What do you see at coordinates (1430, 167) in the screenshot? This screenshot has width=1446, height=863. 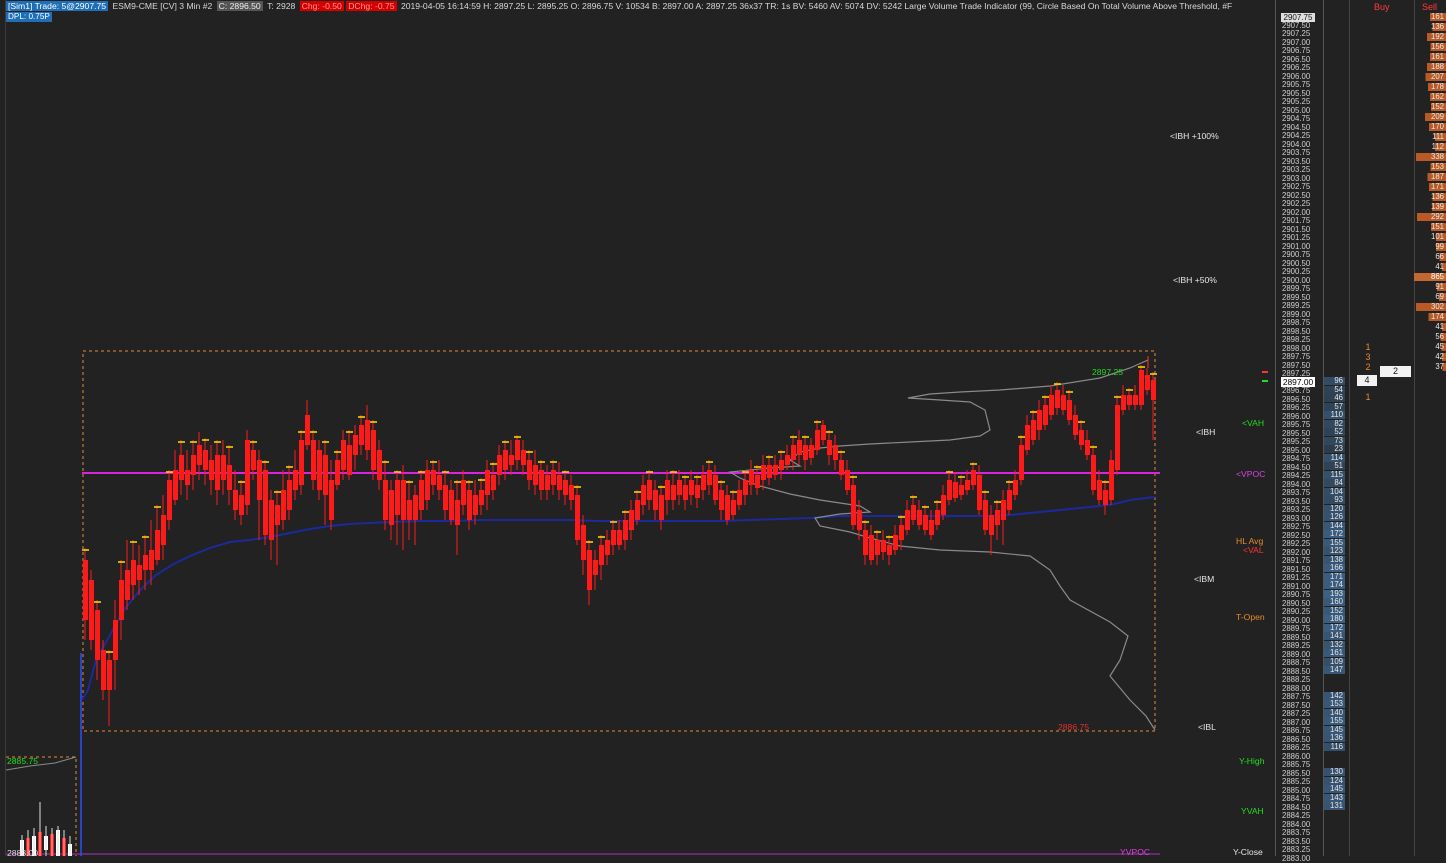 I see `sell-depth-cell: 153` at bounding box center [1430, 167].